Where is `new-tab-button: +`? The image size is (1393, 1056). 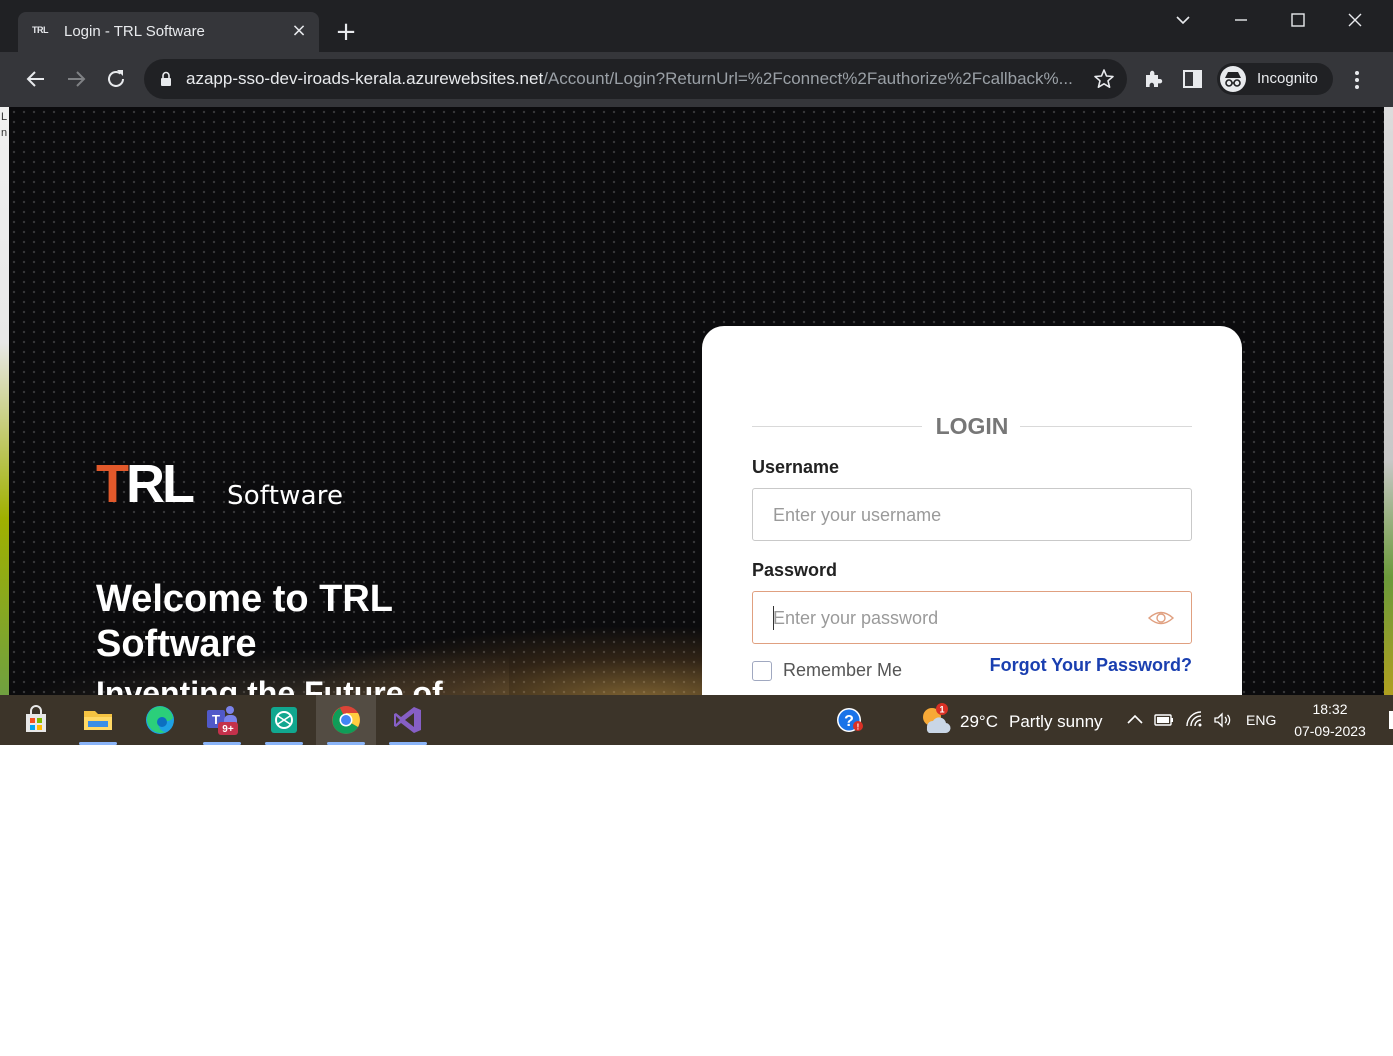 new-tab-button: + is located at coordinates (346, 32).